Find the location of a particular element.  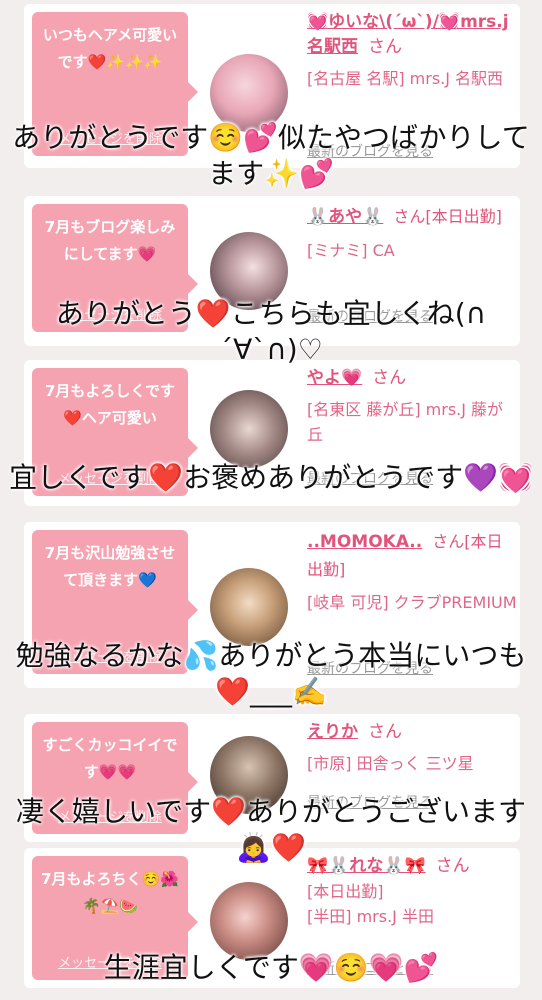

sender-name: 🐰あや🐰 さん[本日出勤] is located at coordinates (412, 217).